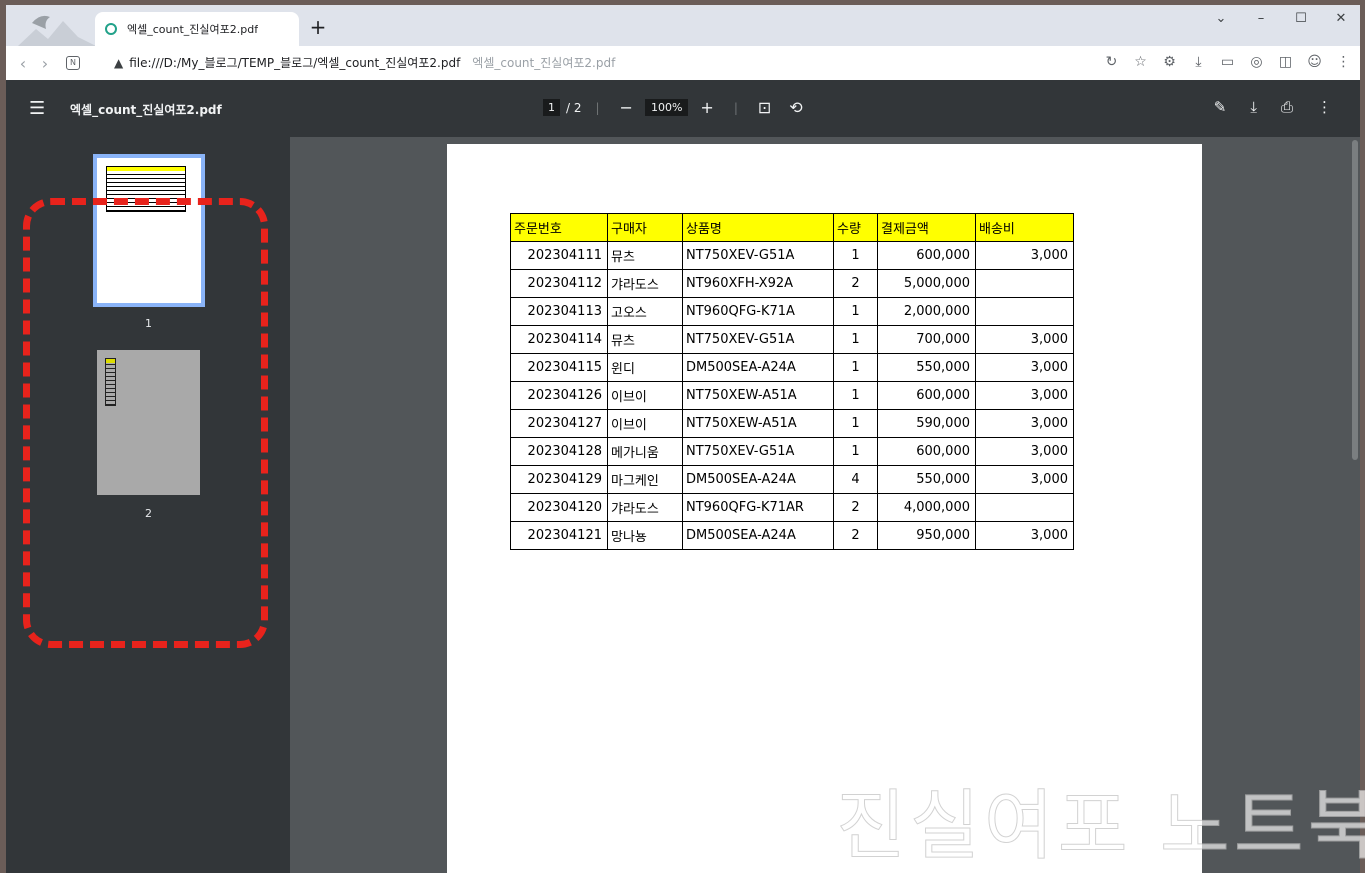 The image size is (1365, 873). What do you see at coordinates (559, 507) in the screenshot?
I see `table-cell: 202304120` at bounding box center [559, 507].